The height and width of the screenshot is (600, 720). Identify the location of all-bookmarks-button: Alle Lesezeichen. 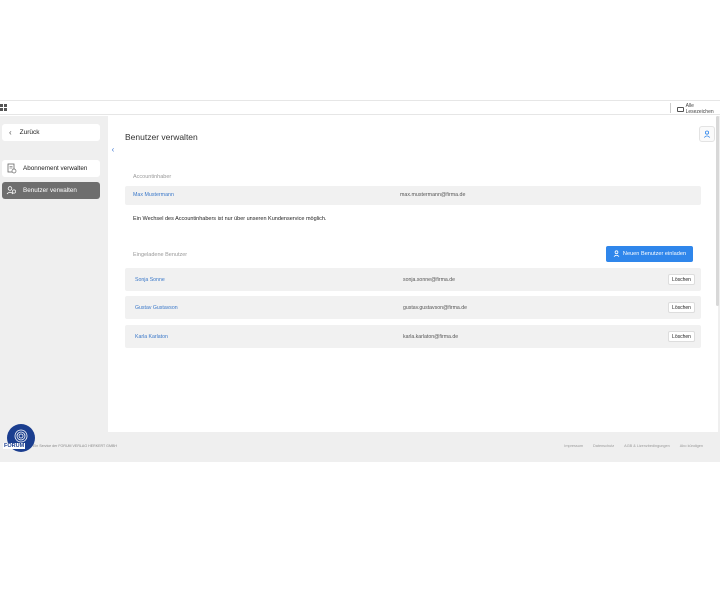
(698, 109).